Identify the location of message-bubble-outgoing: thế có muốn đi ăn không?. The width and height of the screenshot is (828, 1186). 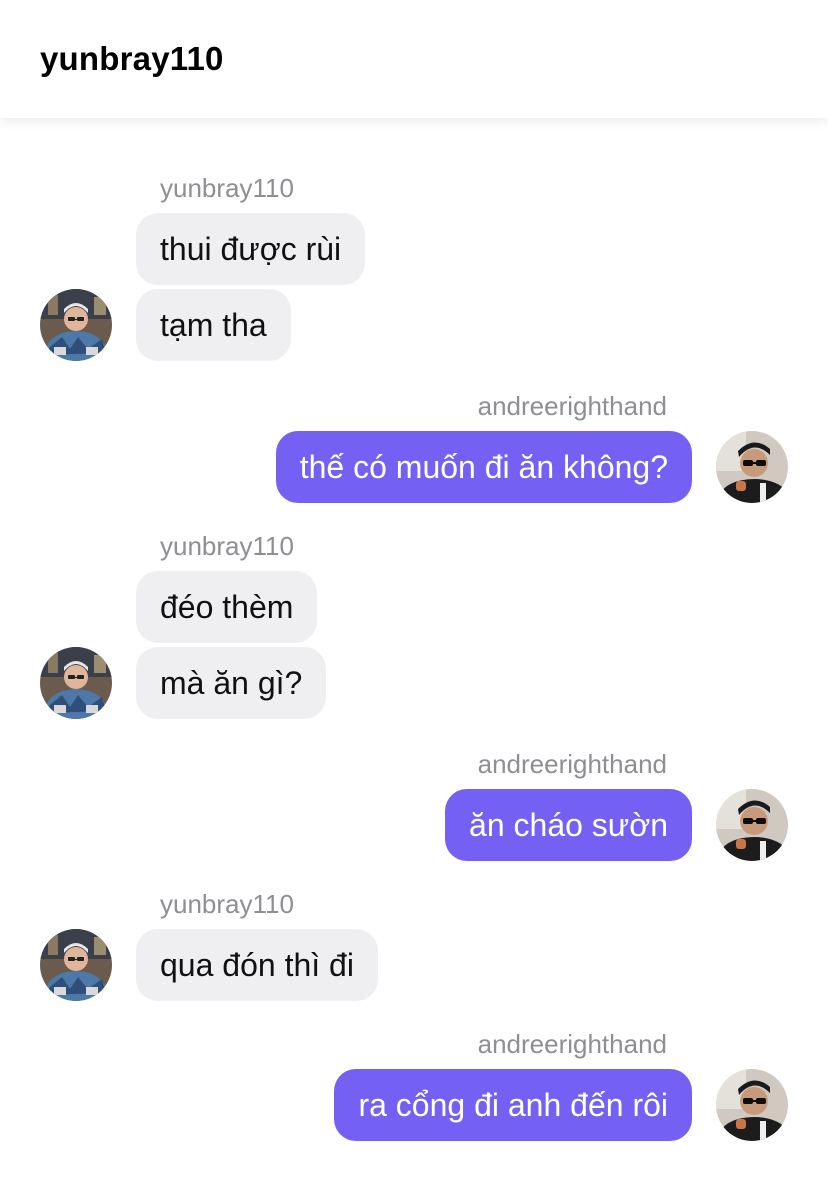
(483, 467).